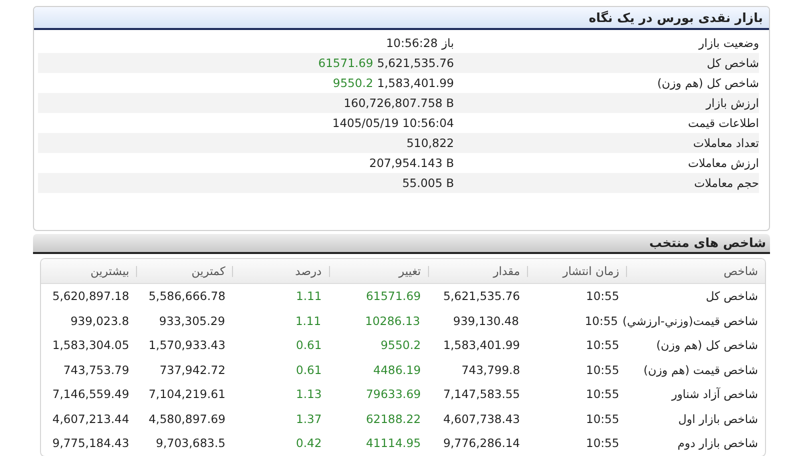 The height and width of the screenshot is (456, 800). I want to click on table-cell: 939,023.8, so click(100, 321).